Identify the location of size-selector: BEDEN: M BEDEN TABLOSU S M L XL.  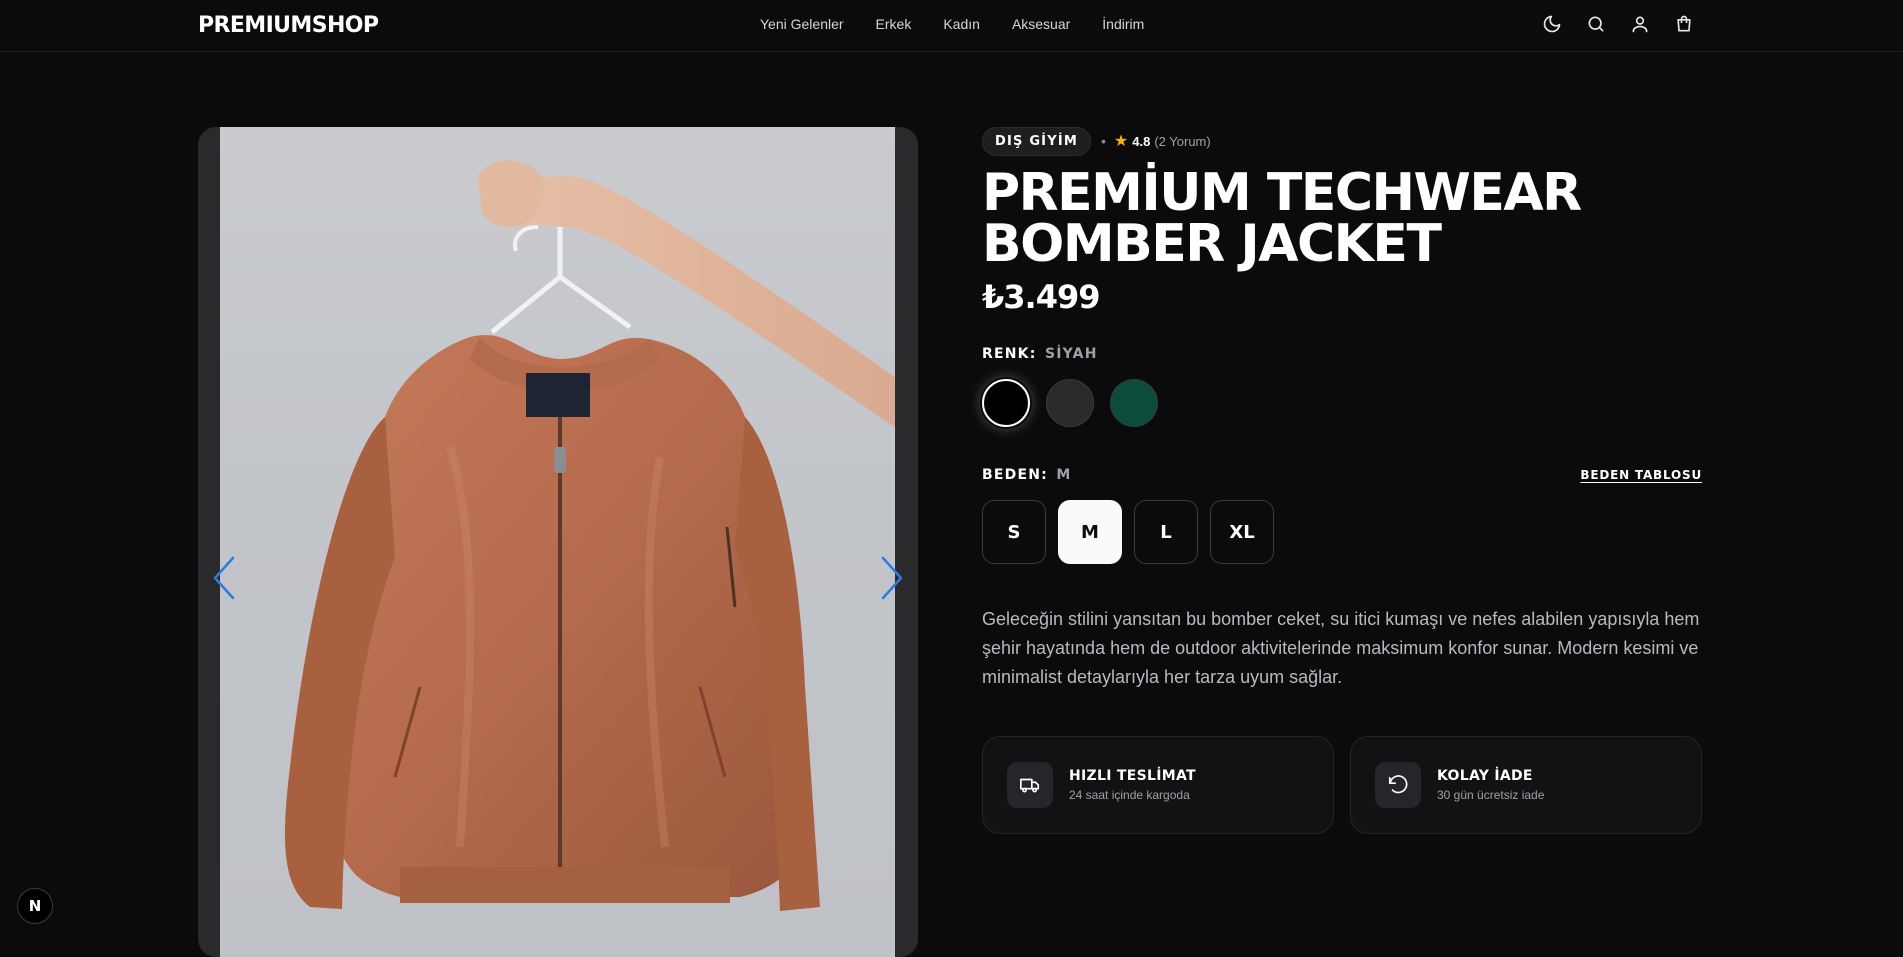
(1342, 515).